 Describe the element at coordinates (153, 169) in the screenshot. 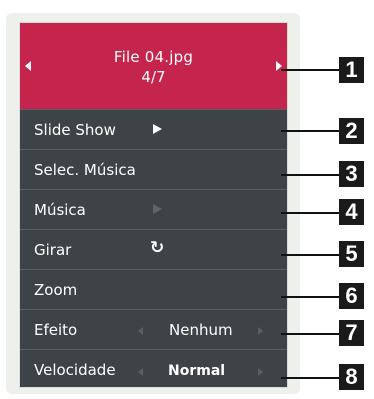

I see `menu-item-select-music: Selec. Música` at that location.